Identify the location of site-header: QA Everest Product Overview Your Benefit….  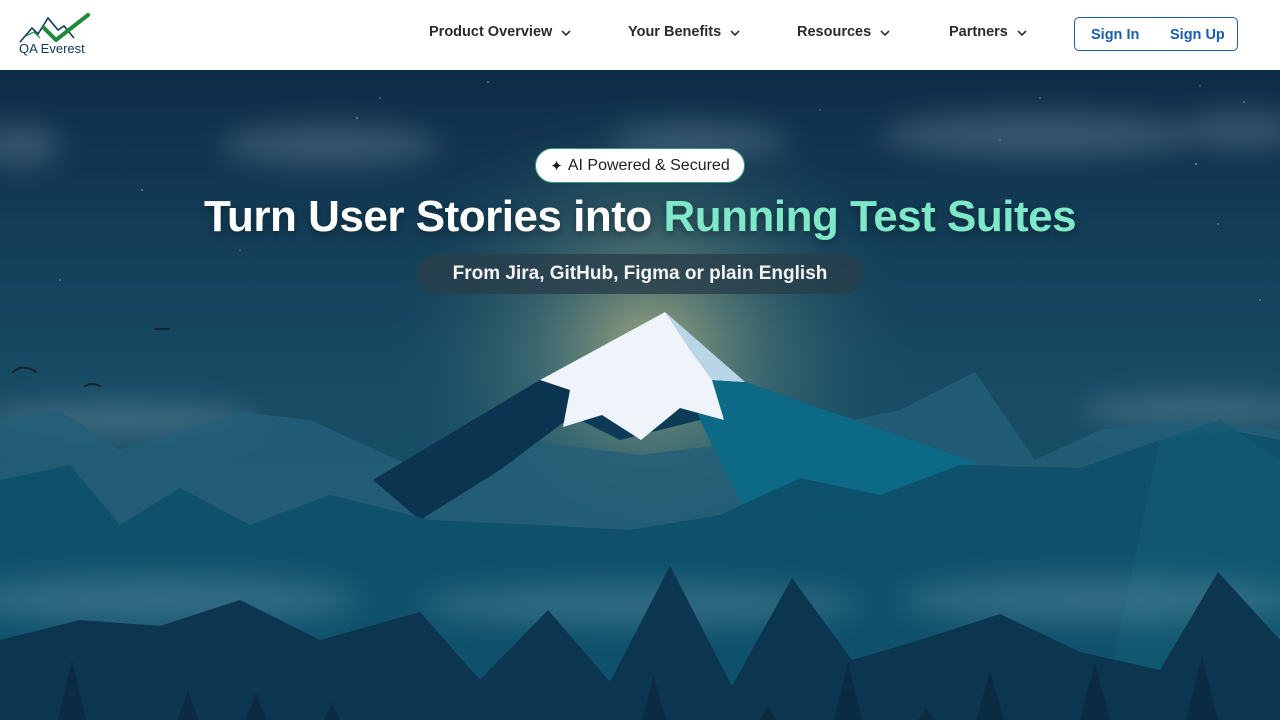
(640, 35).